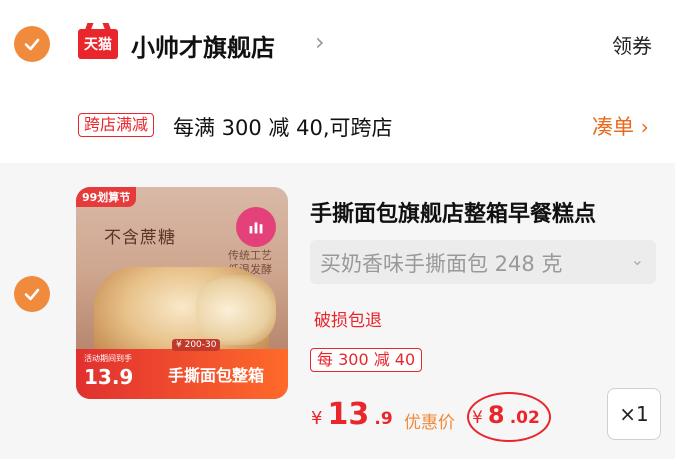 The width and height of the screenshot is (675, 459). I want to click on add-on-items-label: 凑单, so click(613, 127).